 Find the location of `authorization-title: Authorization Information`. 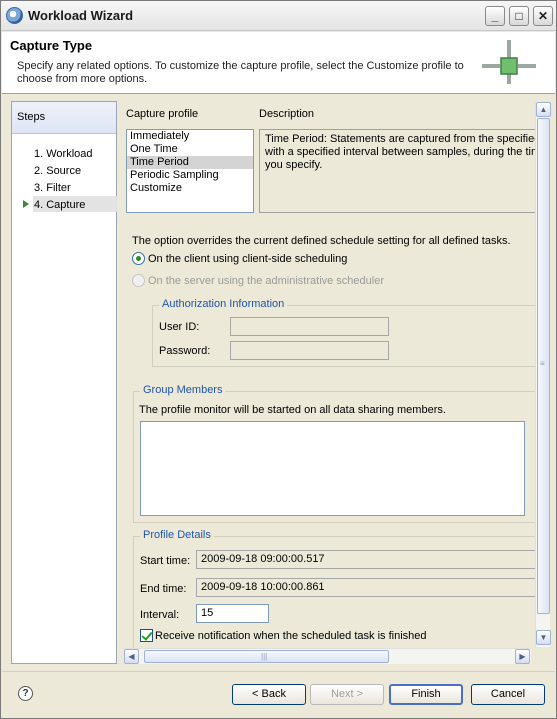

authorization-title: Authorization Information is located at coordinates (223, 304).